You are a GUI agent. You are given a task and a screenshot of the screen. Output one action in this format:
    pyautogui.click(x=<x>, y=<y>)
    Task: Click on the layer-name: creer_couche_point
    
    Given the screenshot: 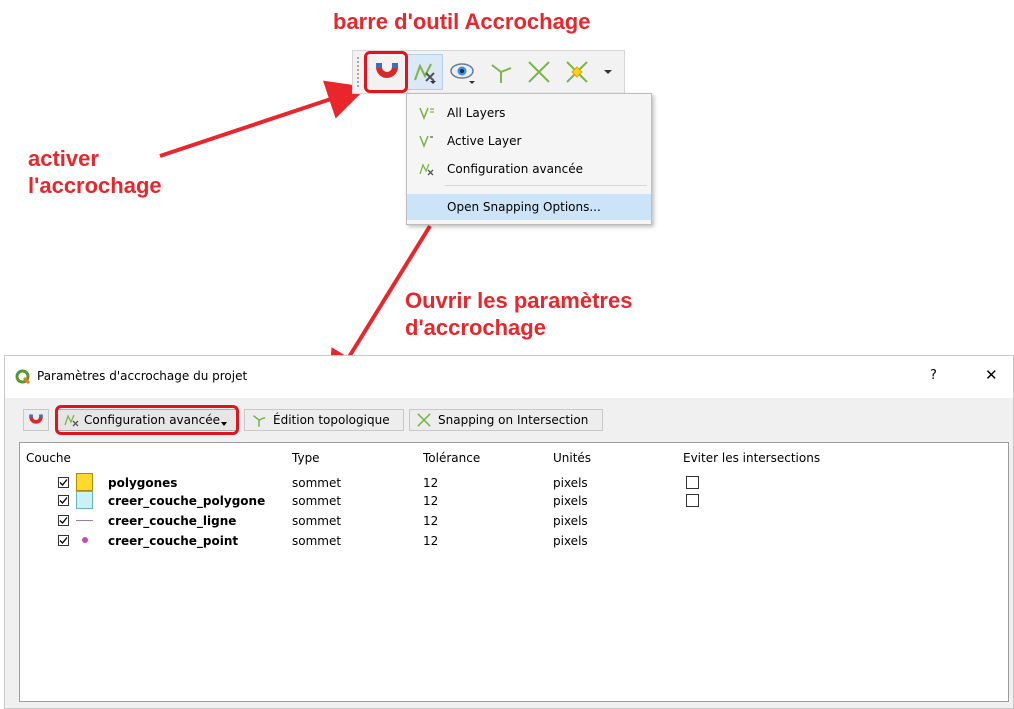 What is the action you would take?
    pyautogui.click(x=173, y=541)
    